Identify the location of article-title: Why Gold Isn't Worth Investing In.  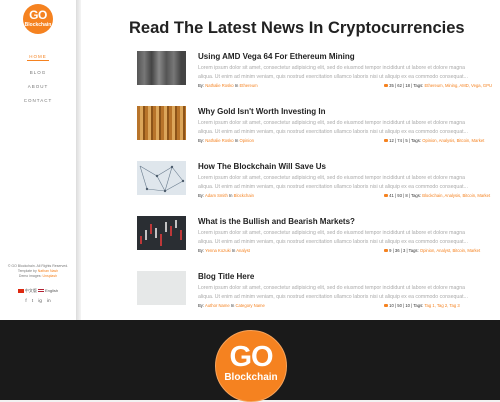
(349, 111).